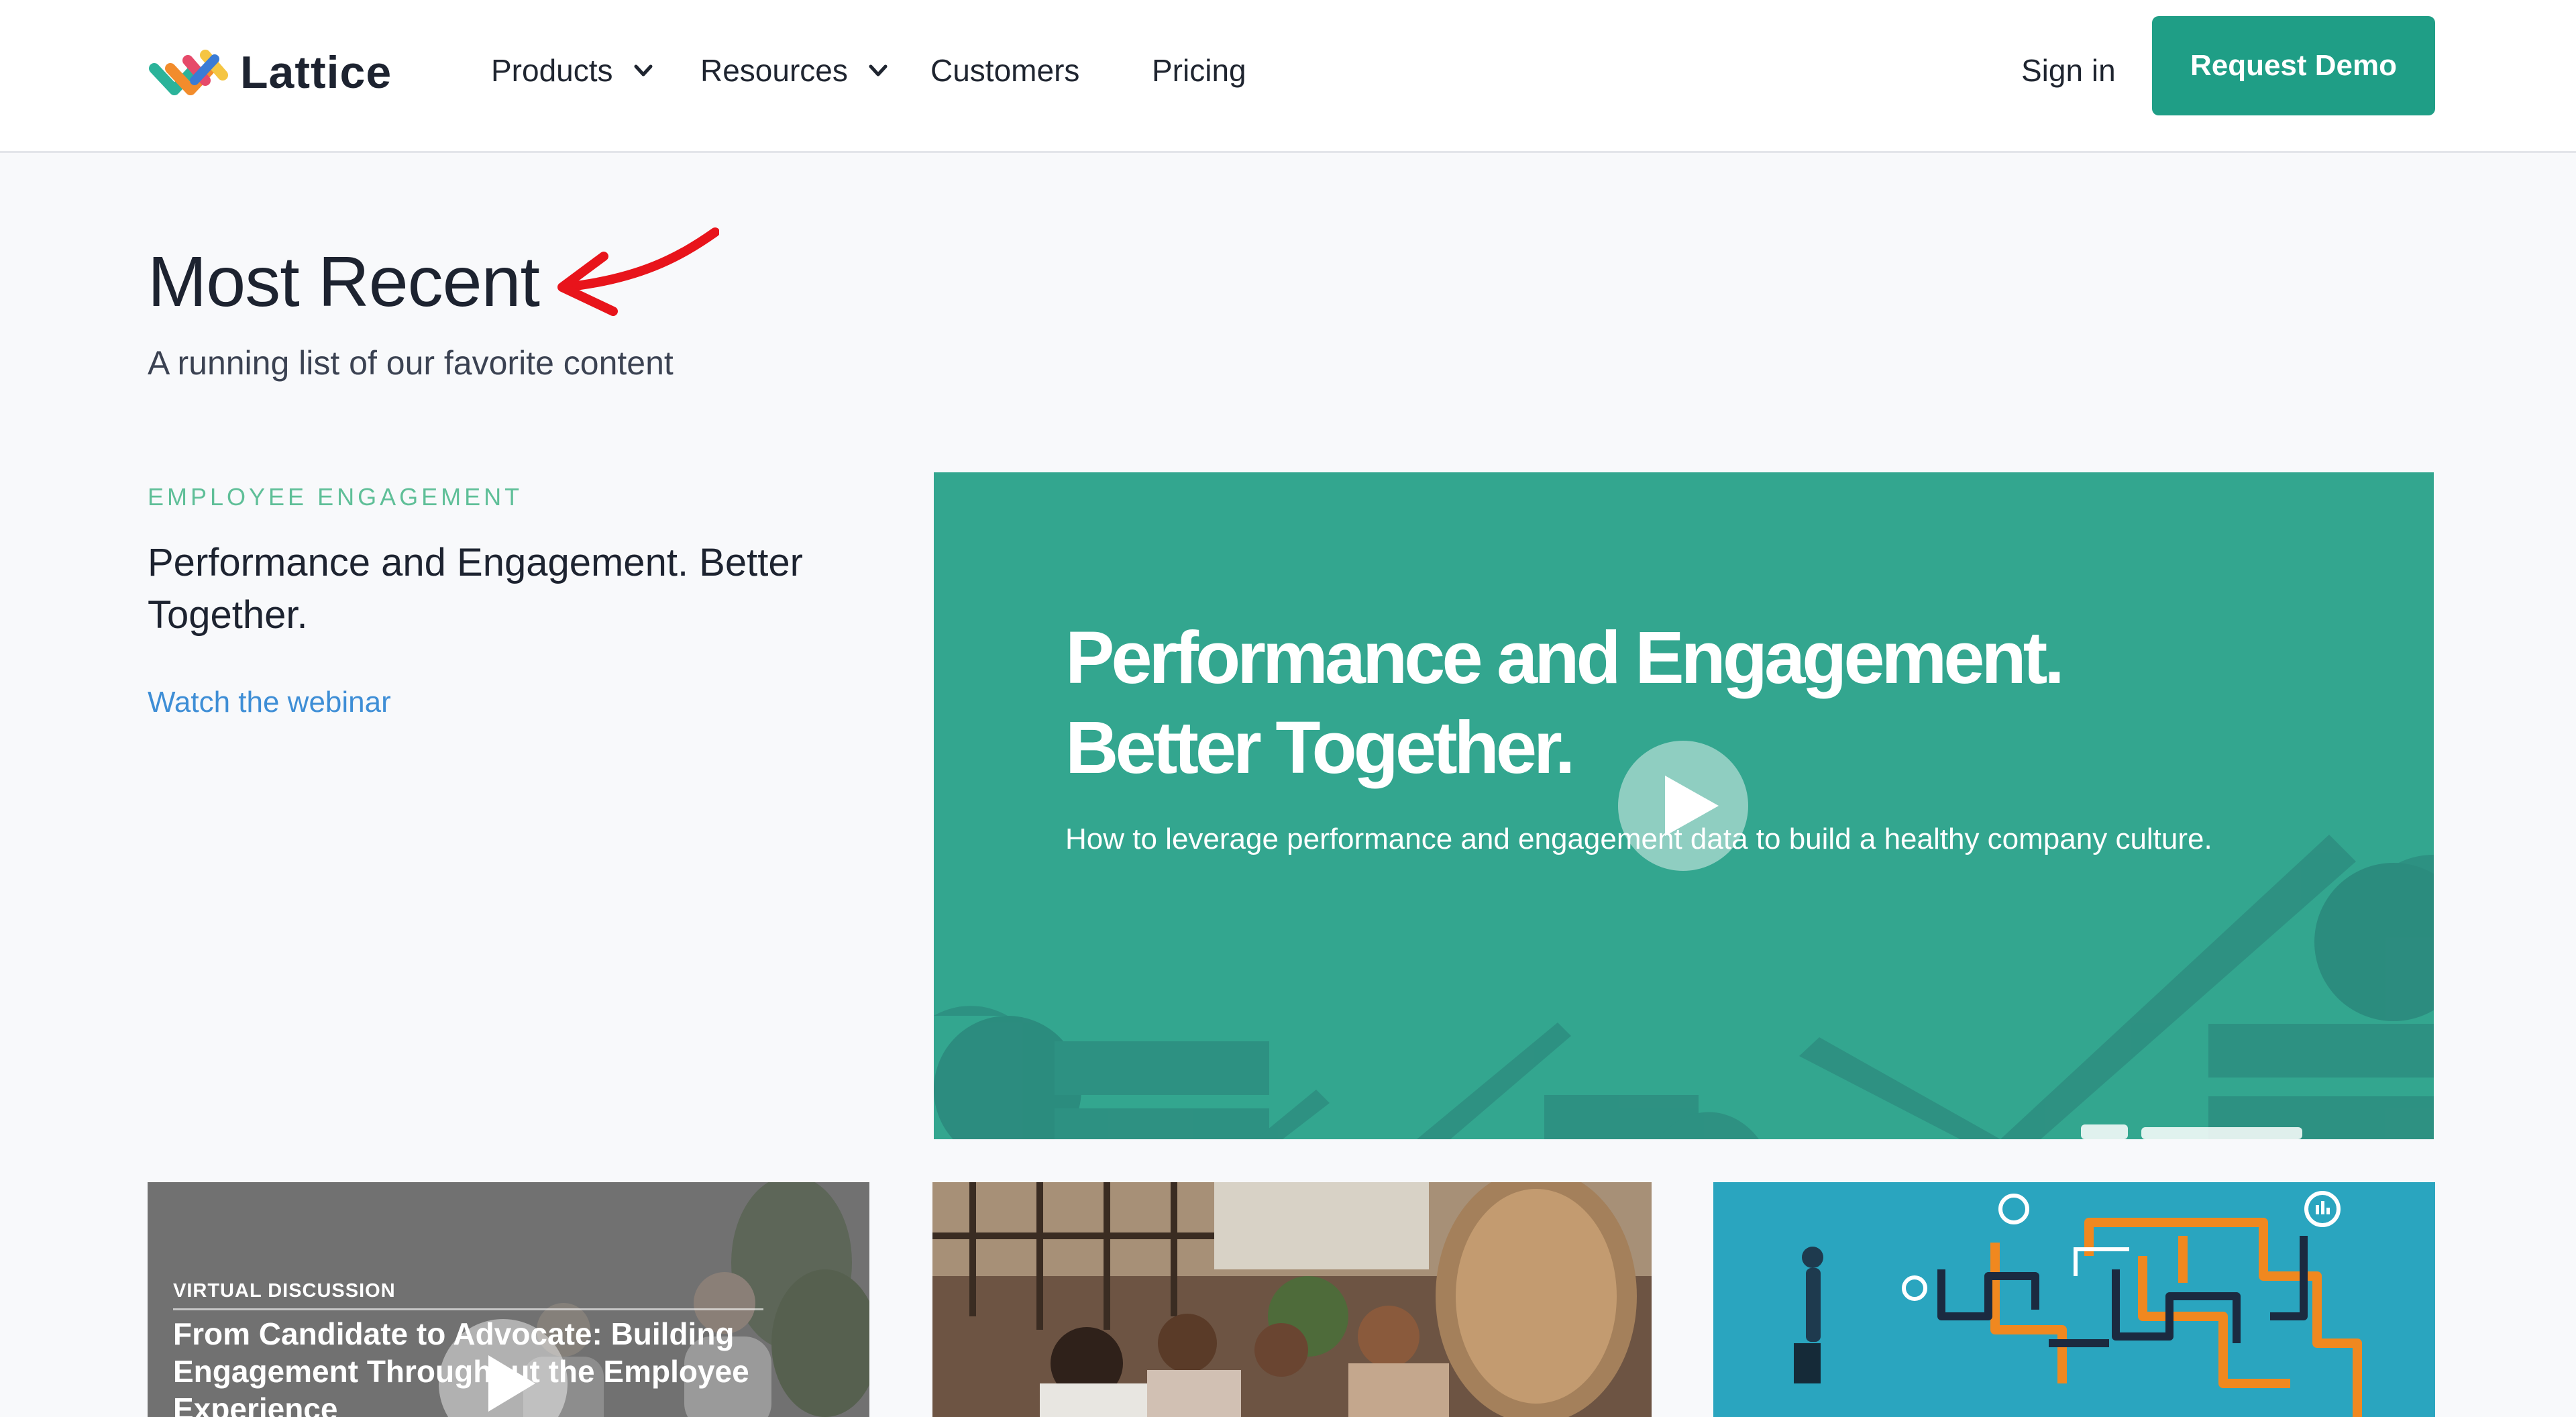 The image size is (2576, 1417). I want to click on maze-illustration, so click(2074, 1299).